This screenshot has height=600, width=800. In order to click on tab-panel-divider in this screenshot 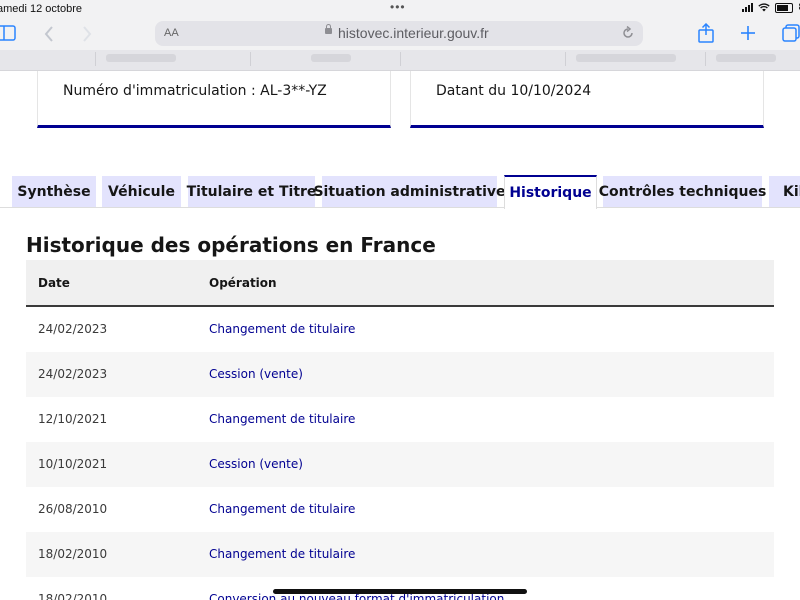, I will do `click(400, 207)`.